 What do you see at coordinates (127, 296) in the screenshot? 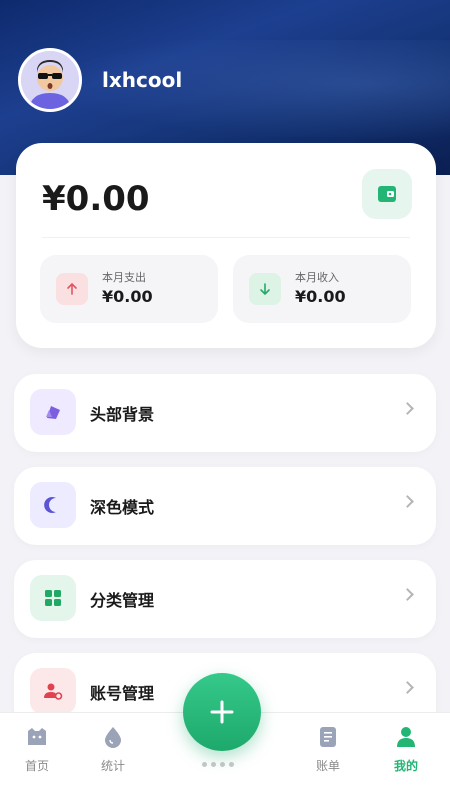
I see `expense-value: ¥0.00` at bounding box center [127, 296].